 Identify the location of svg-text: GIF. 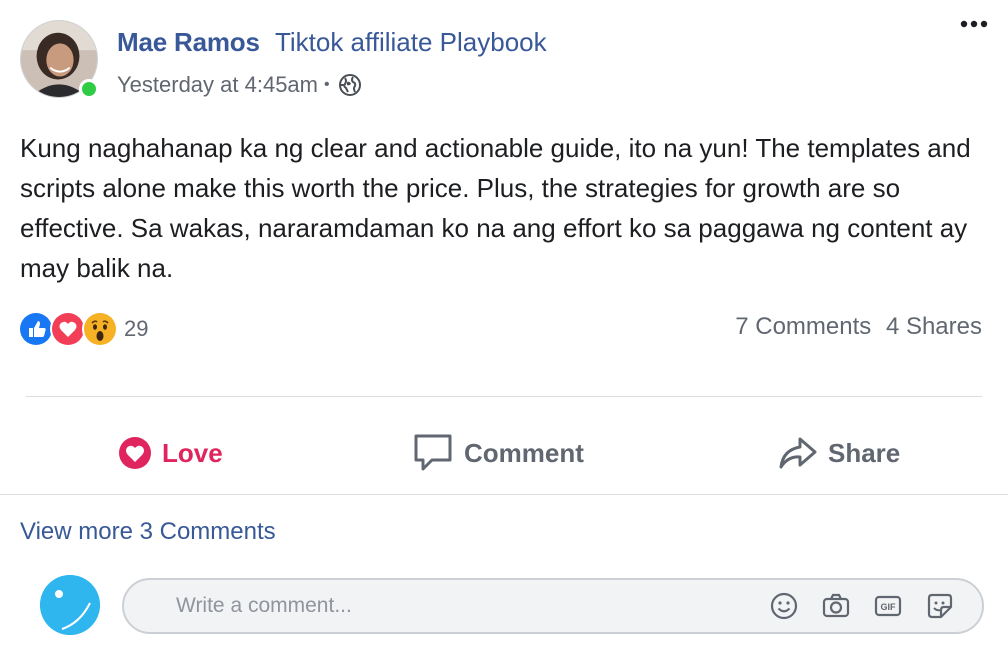
(889, 607).